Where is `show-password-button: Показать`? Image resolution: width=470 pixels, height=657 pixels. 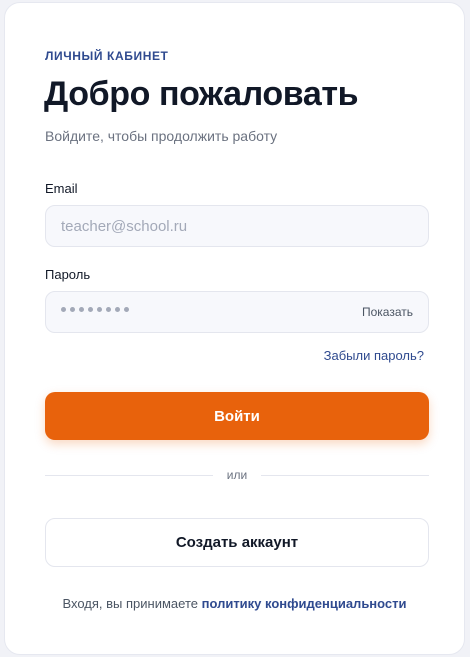 show-password-button: Показать is located at coordinates (387, 312).